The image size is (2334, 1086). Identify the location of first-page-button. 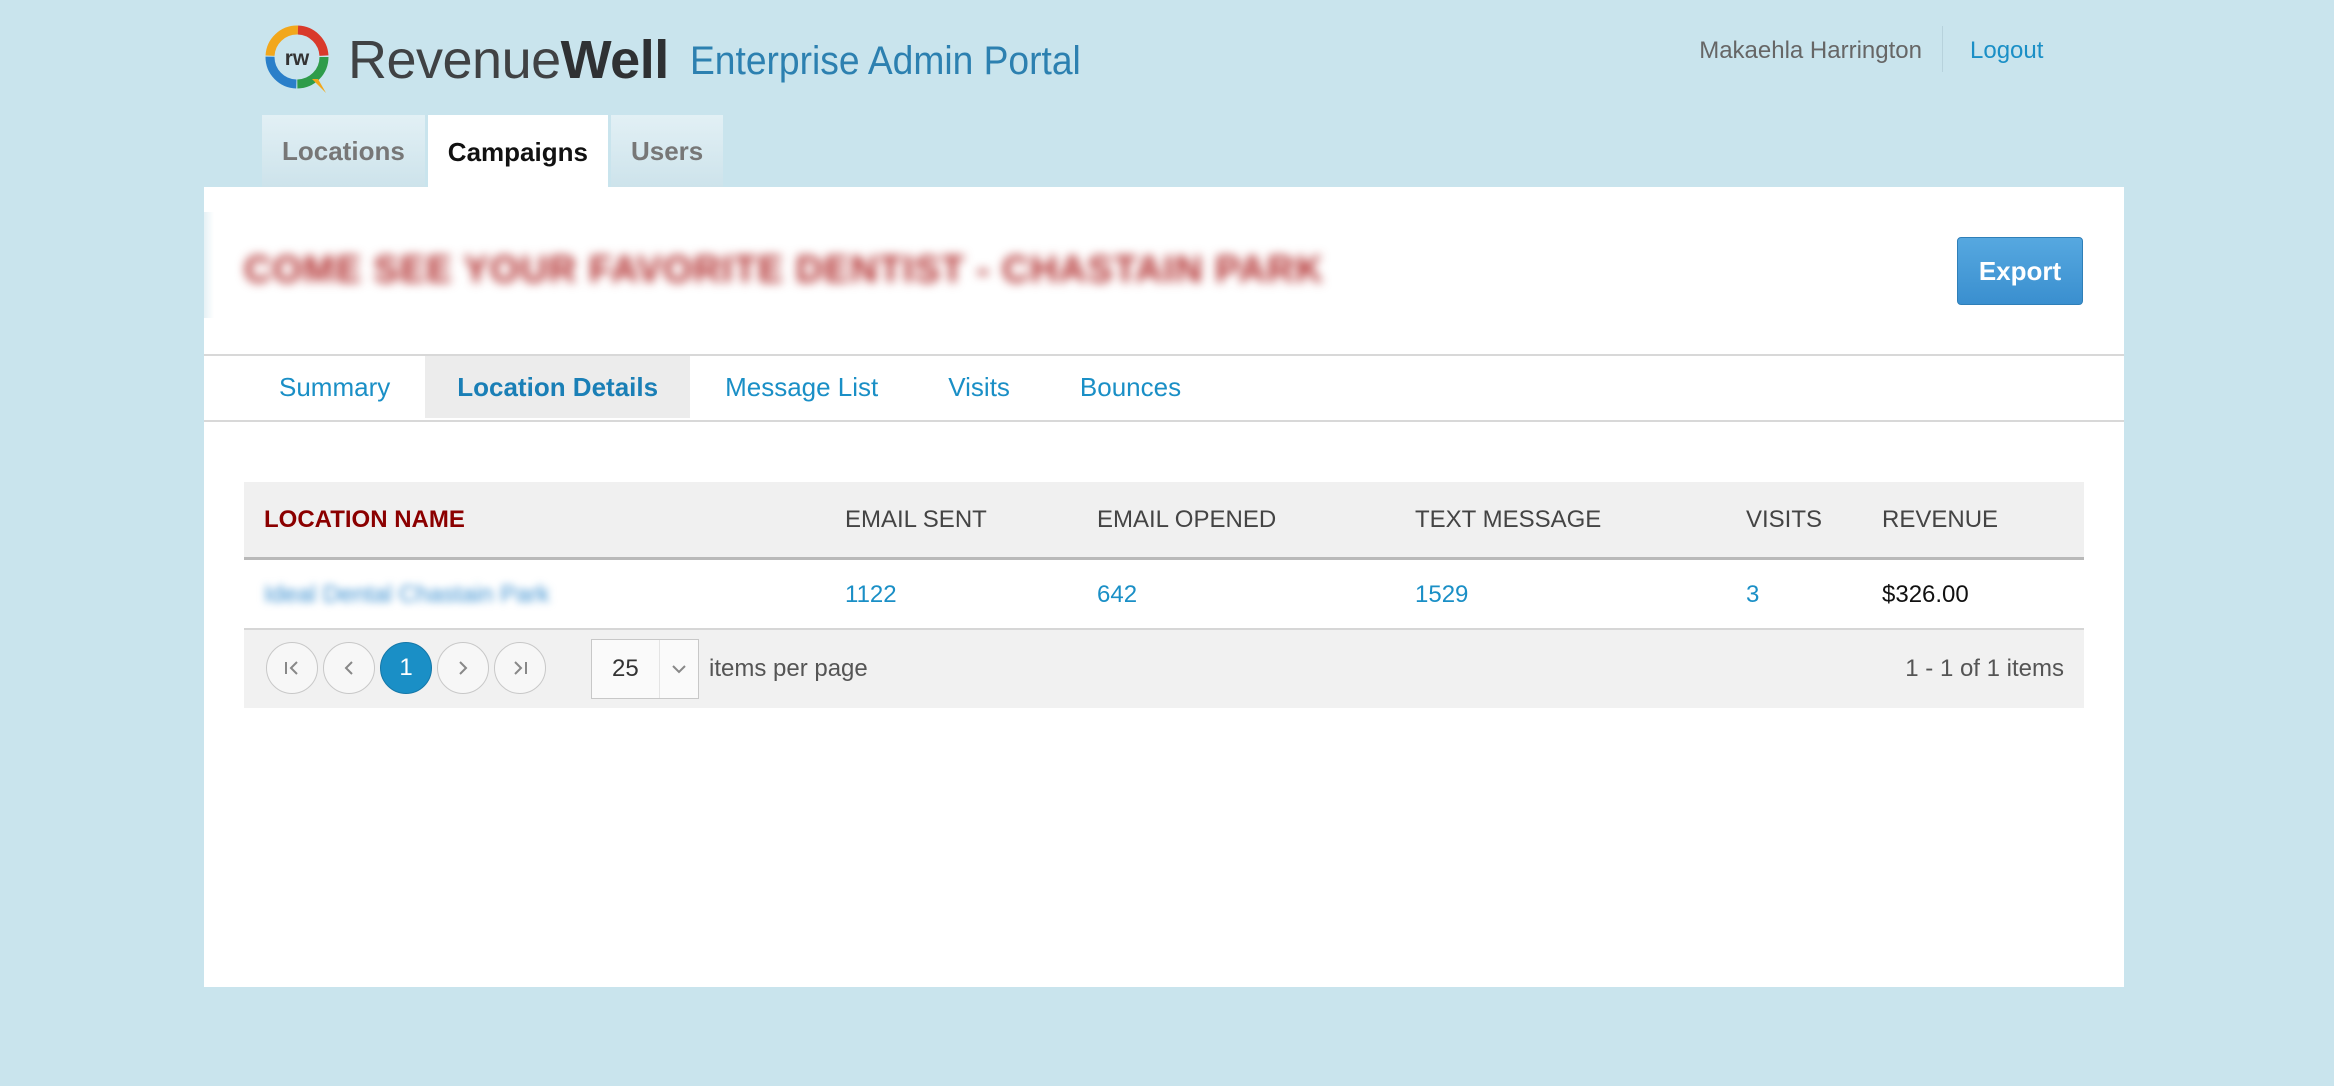
(292, 668).